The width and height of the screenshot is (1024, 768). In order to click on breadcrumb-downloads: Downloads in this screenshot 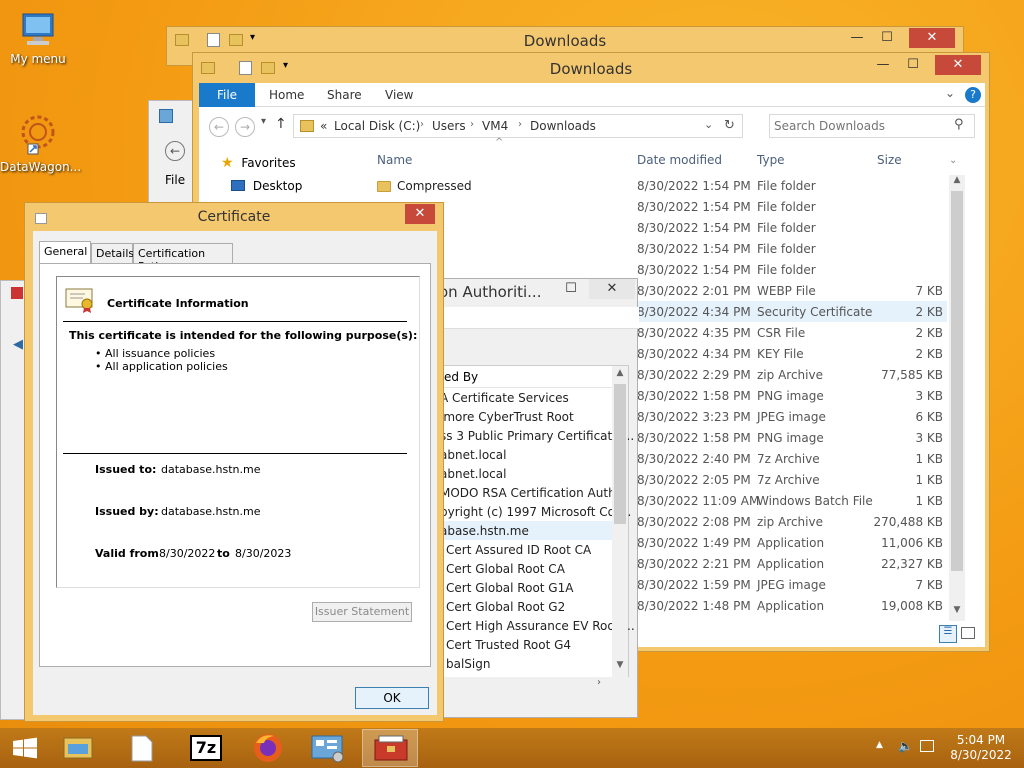, I will do `click(563, 126)`.